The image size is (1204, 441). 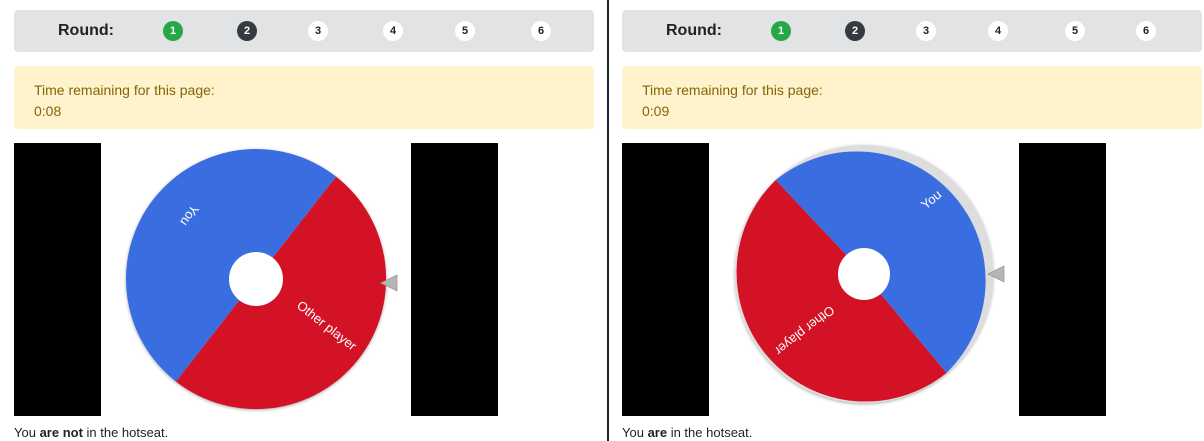 What do you see at coordinates (656, 111) in the screenshot?
I see `timer-value: 0:09` at bounding box center [656, 111].